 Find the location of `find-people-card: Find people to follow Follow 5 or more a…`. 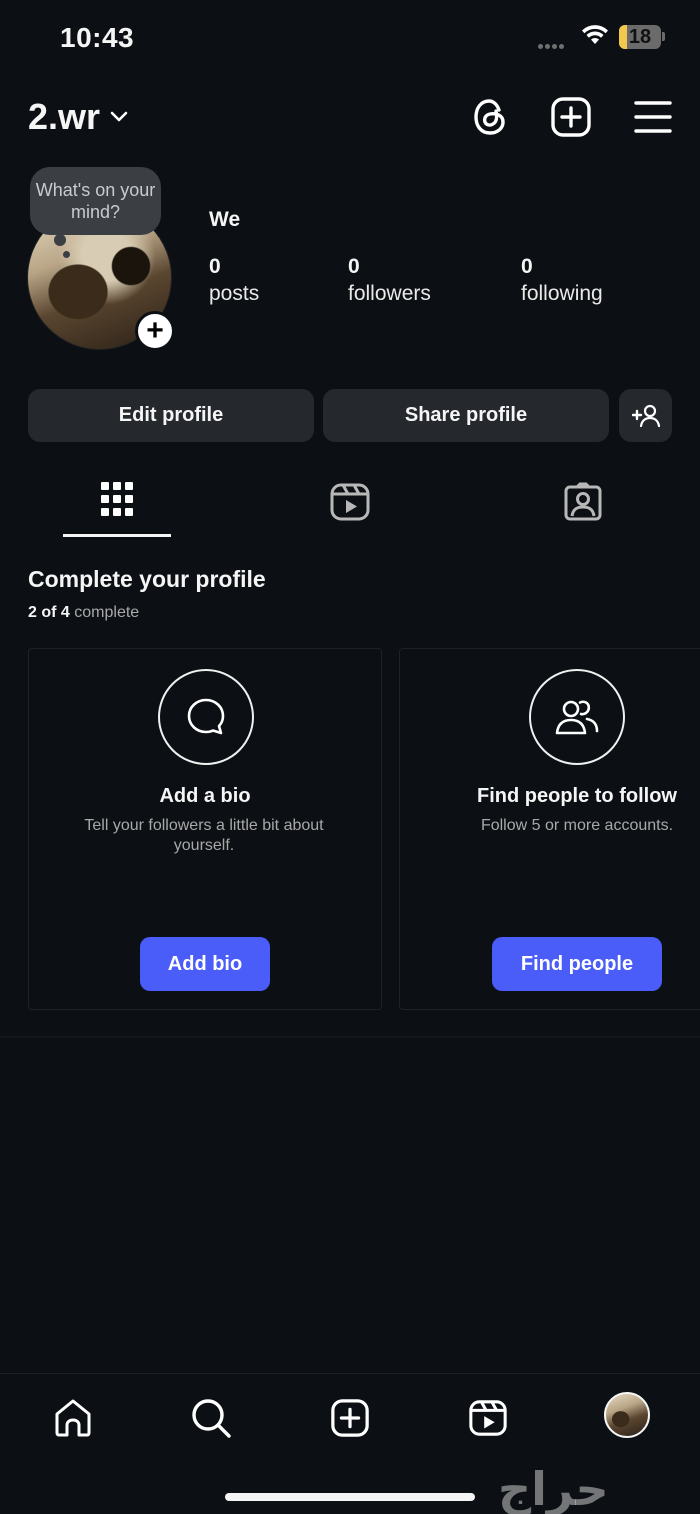

find-people-card: Find people to follow Follow 5 or more a… is located at coordinates (549, 829).